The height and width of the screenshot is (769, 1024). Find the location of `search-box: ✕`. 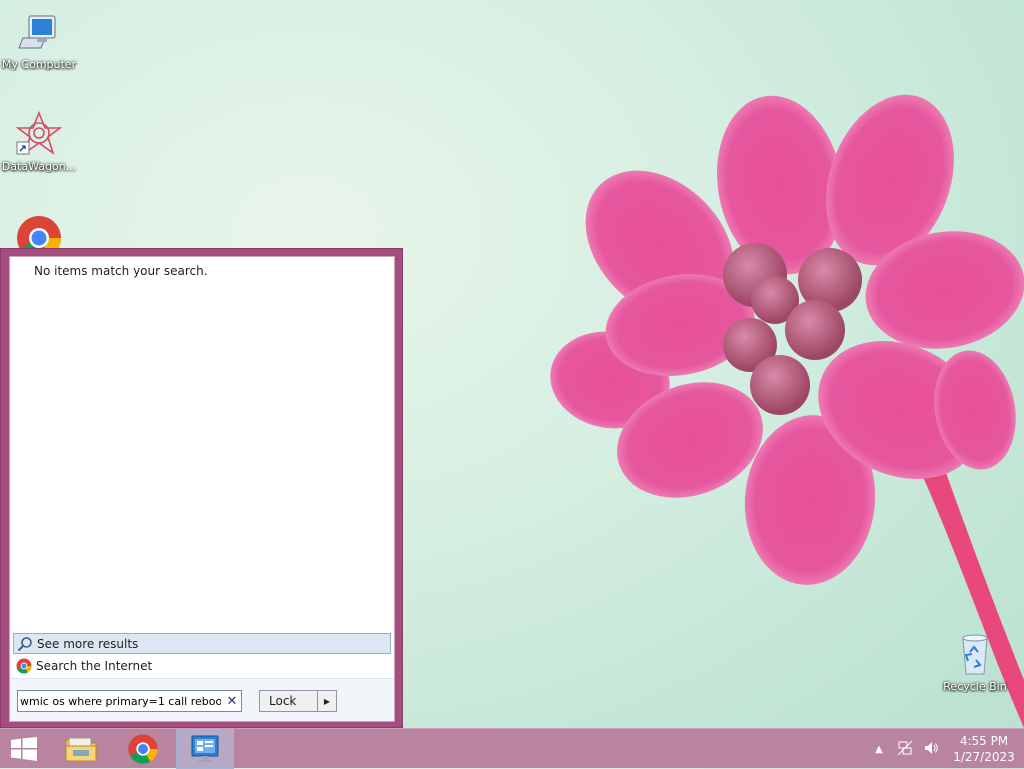

search-box: ✕ is located at coordinates (129, 701).